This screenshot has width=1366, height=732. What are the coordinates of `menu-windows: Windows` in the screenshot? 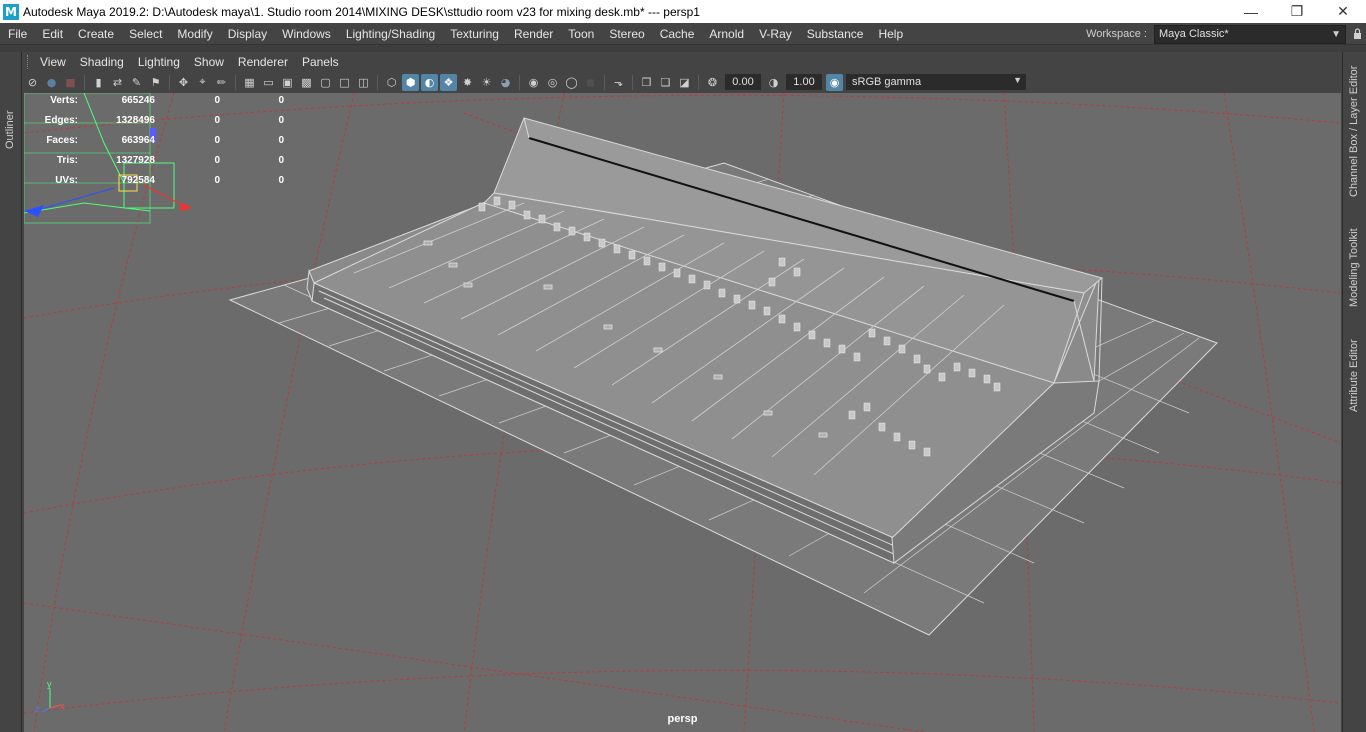 It's located at (306, 34).